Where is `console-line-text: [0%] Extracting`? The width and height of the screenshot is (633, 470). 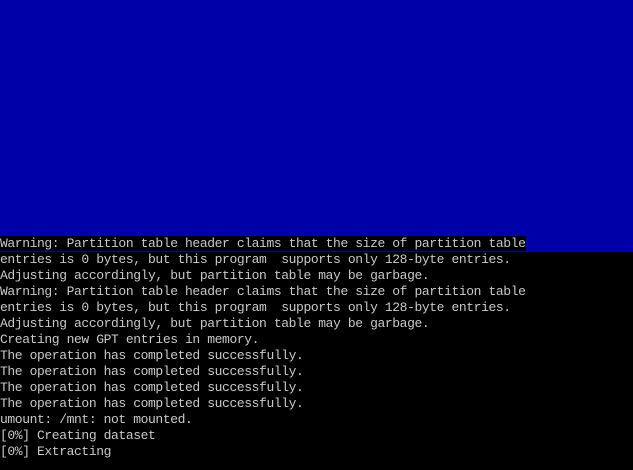 console-line-text: [0%] Extracting is located at coordinates (56, 451).